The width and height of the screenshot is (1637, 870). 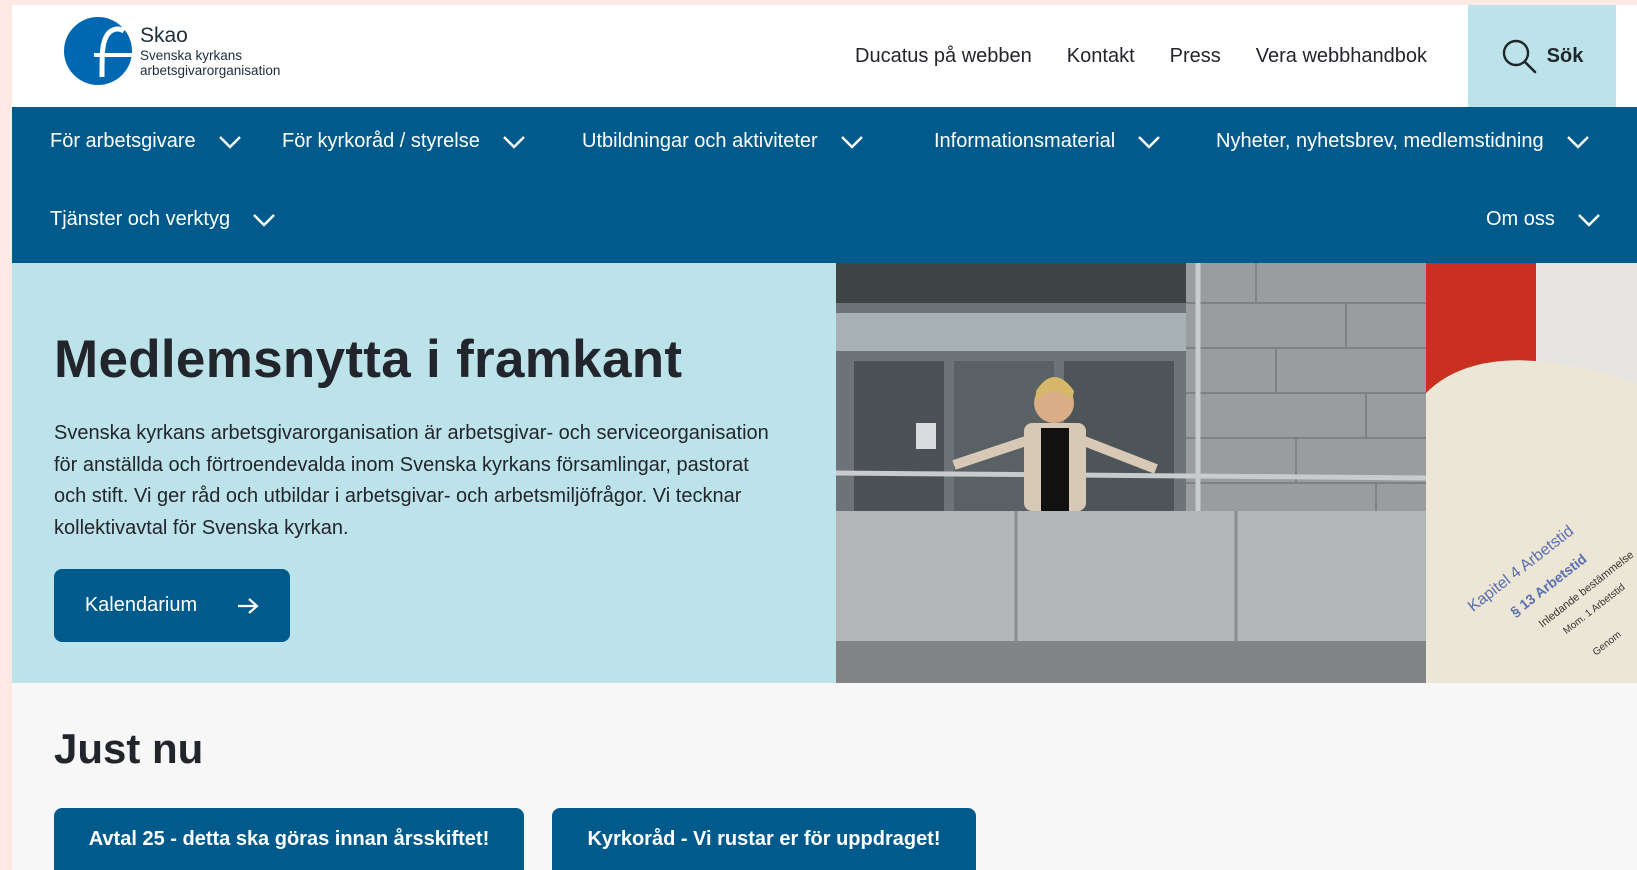 What do you see at coordinates (98, 51) in the screenshot?
I see `skao-logo-icon` at bounding box center [98, 51].